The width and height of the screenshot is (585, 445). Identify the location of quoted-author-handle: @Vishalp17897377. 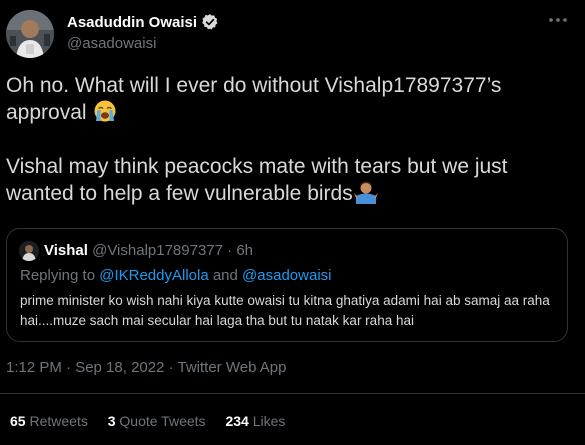
(157, 250).